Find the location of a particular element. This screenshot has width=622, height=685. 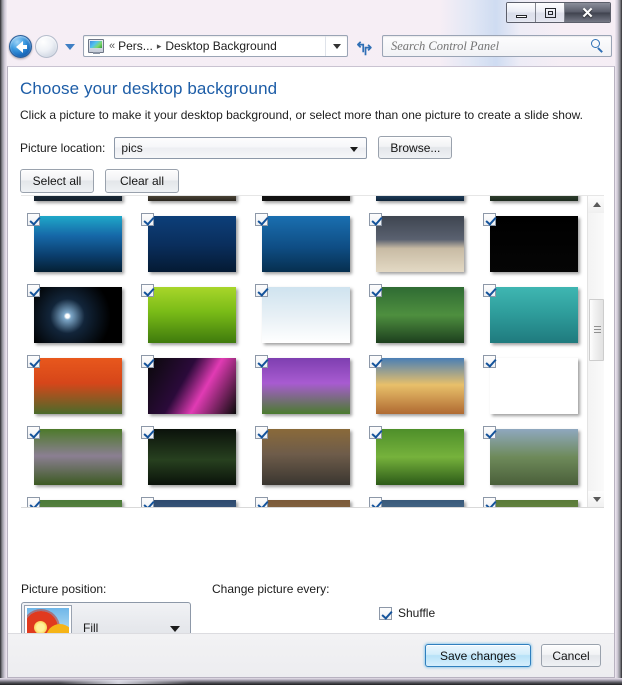

thumbnail-scrollbar is located at coordinates (595, 351).